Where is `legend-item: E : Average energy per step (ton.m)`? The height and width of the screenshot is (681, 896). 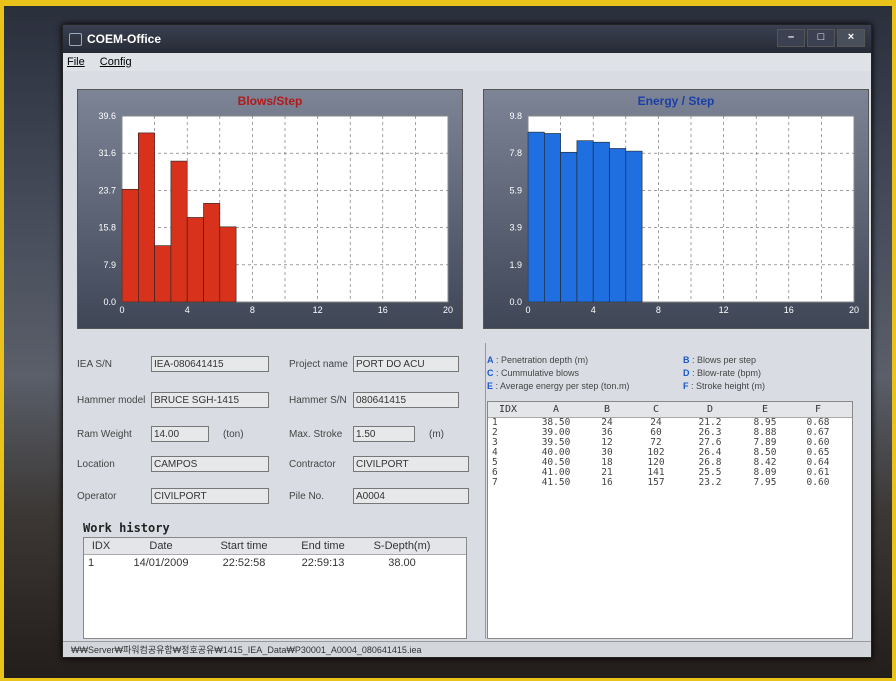 legend-item: E : Average energy per step (ton.m) is located at coordinates (558, 386).